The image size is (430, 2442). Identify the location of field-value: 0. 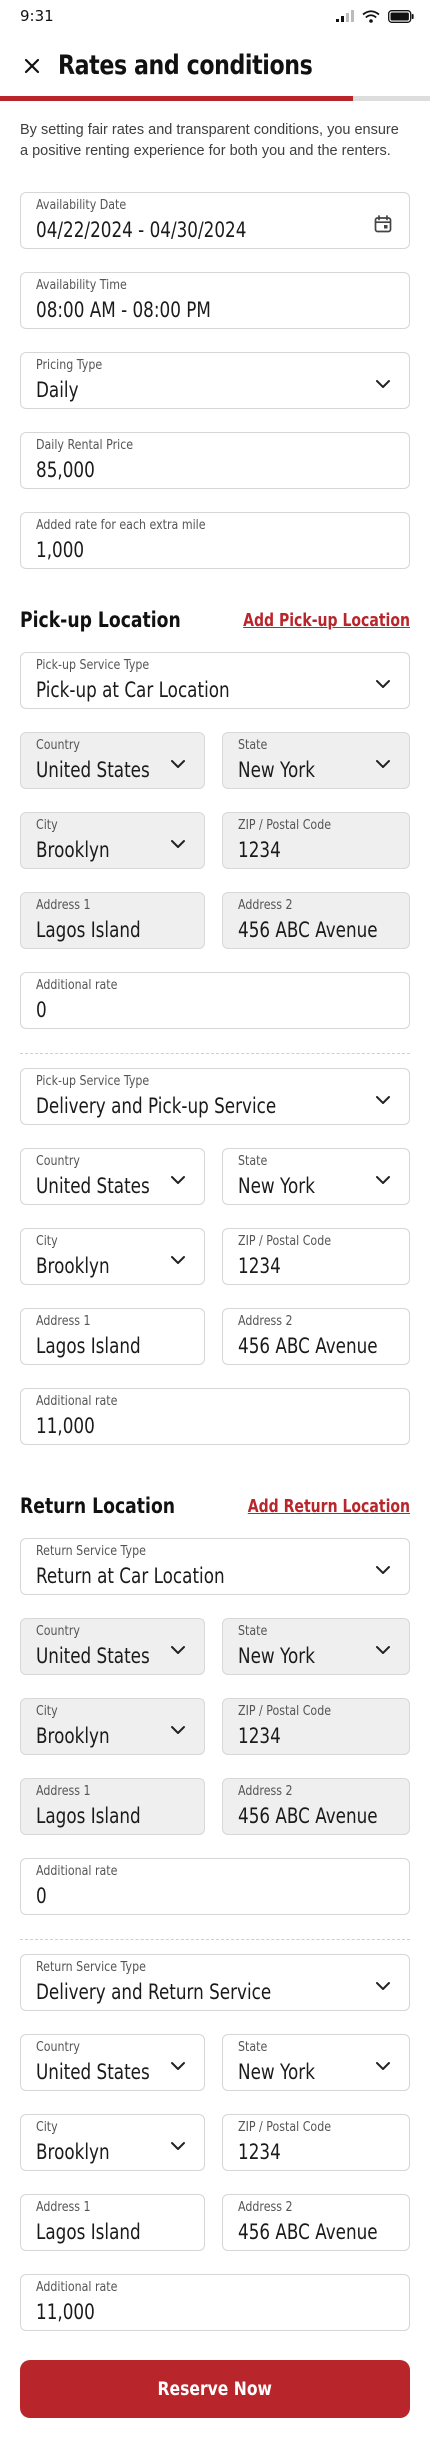
(41, 1010).